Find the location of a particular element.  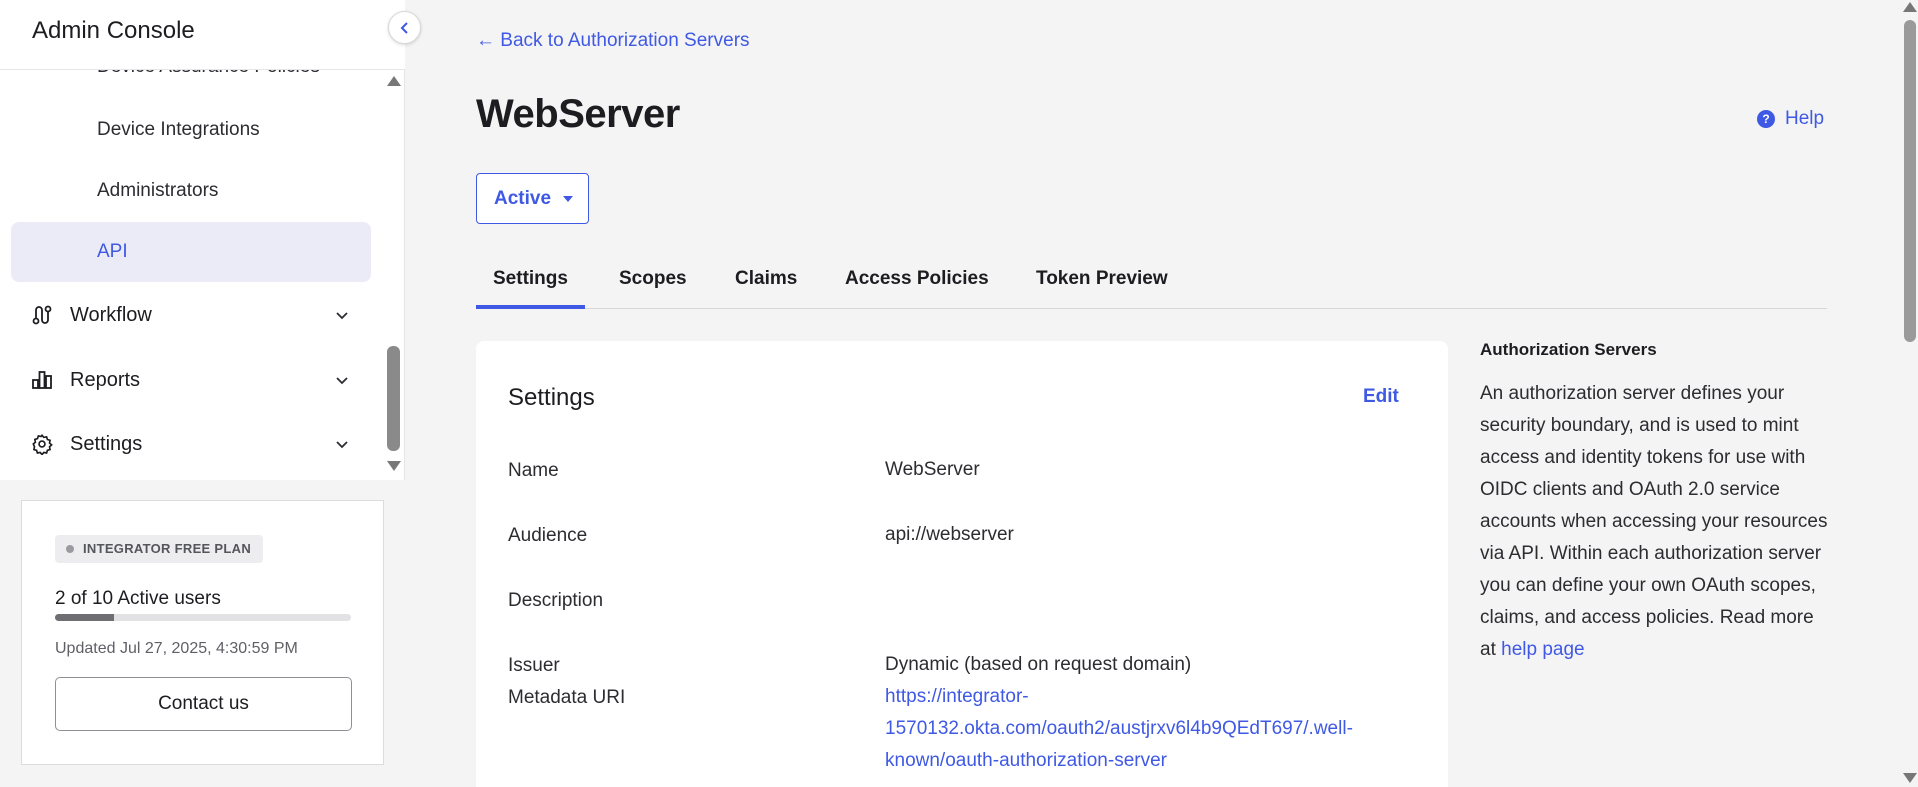

page-scrollbar-thumb is located at coordinates (1910, 181).